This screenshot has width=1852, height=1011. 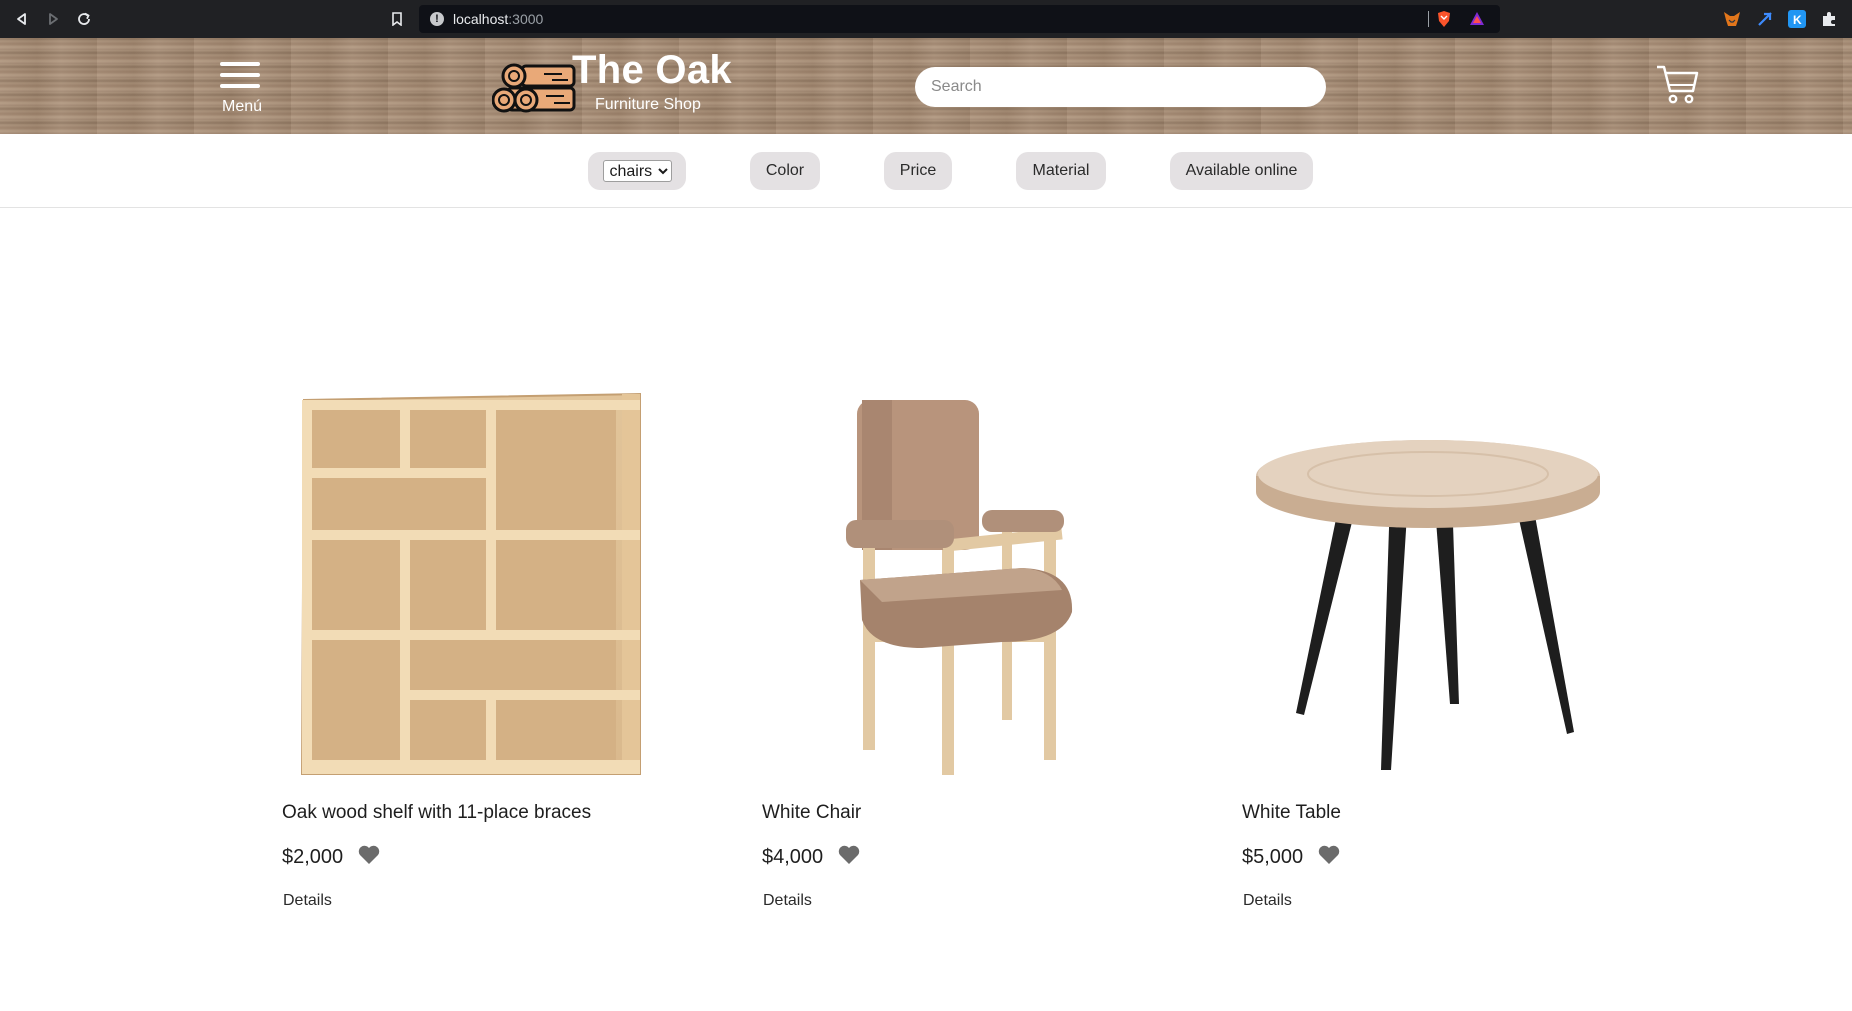 I want to click on category-select: chairs, so click(x=637, y=171).